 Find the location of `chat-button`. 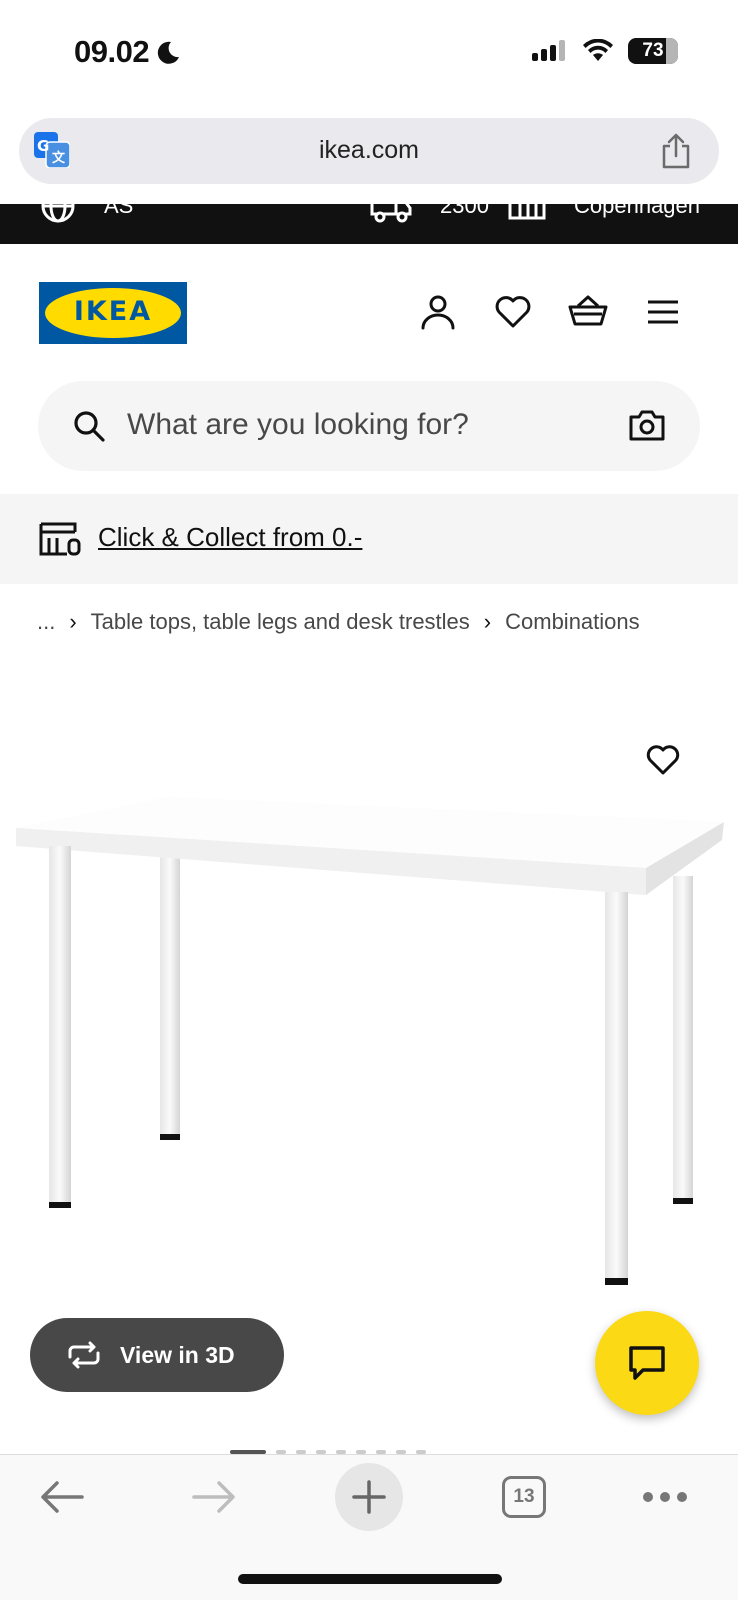

chat-button is located at coordinates (647, 1363).